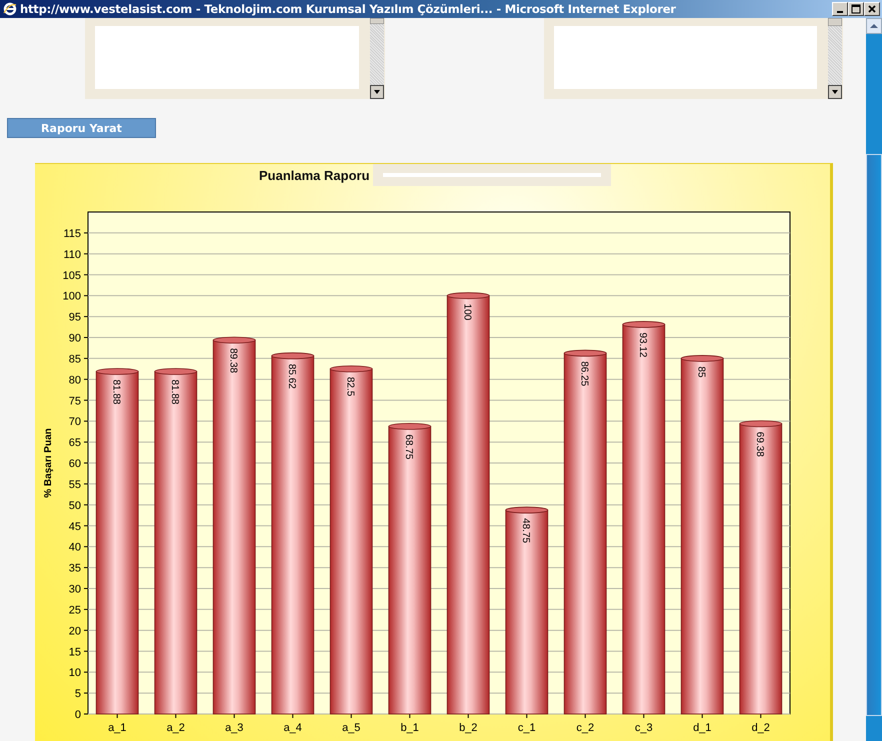  Describe the element at coordinates (77, 694) in the screenshot. I see `axis-tick-label: 5` at that location.